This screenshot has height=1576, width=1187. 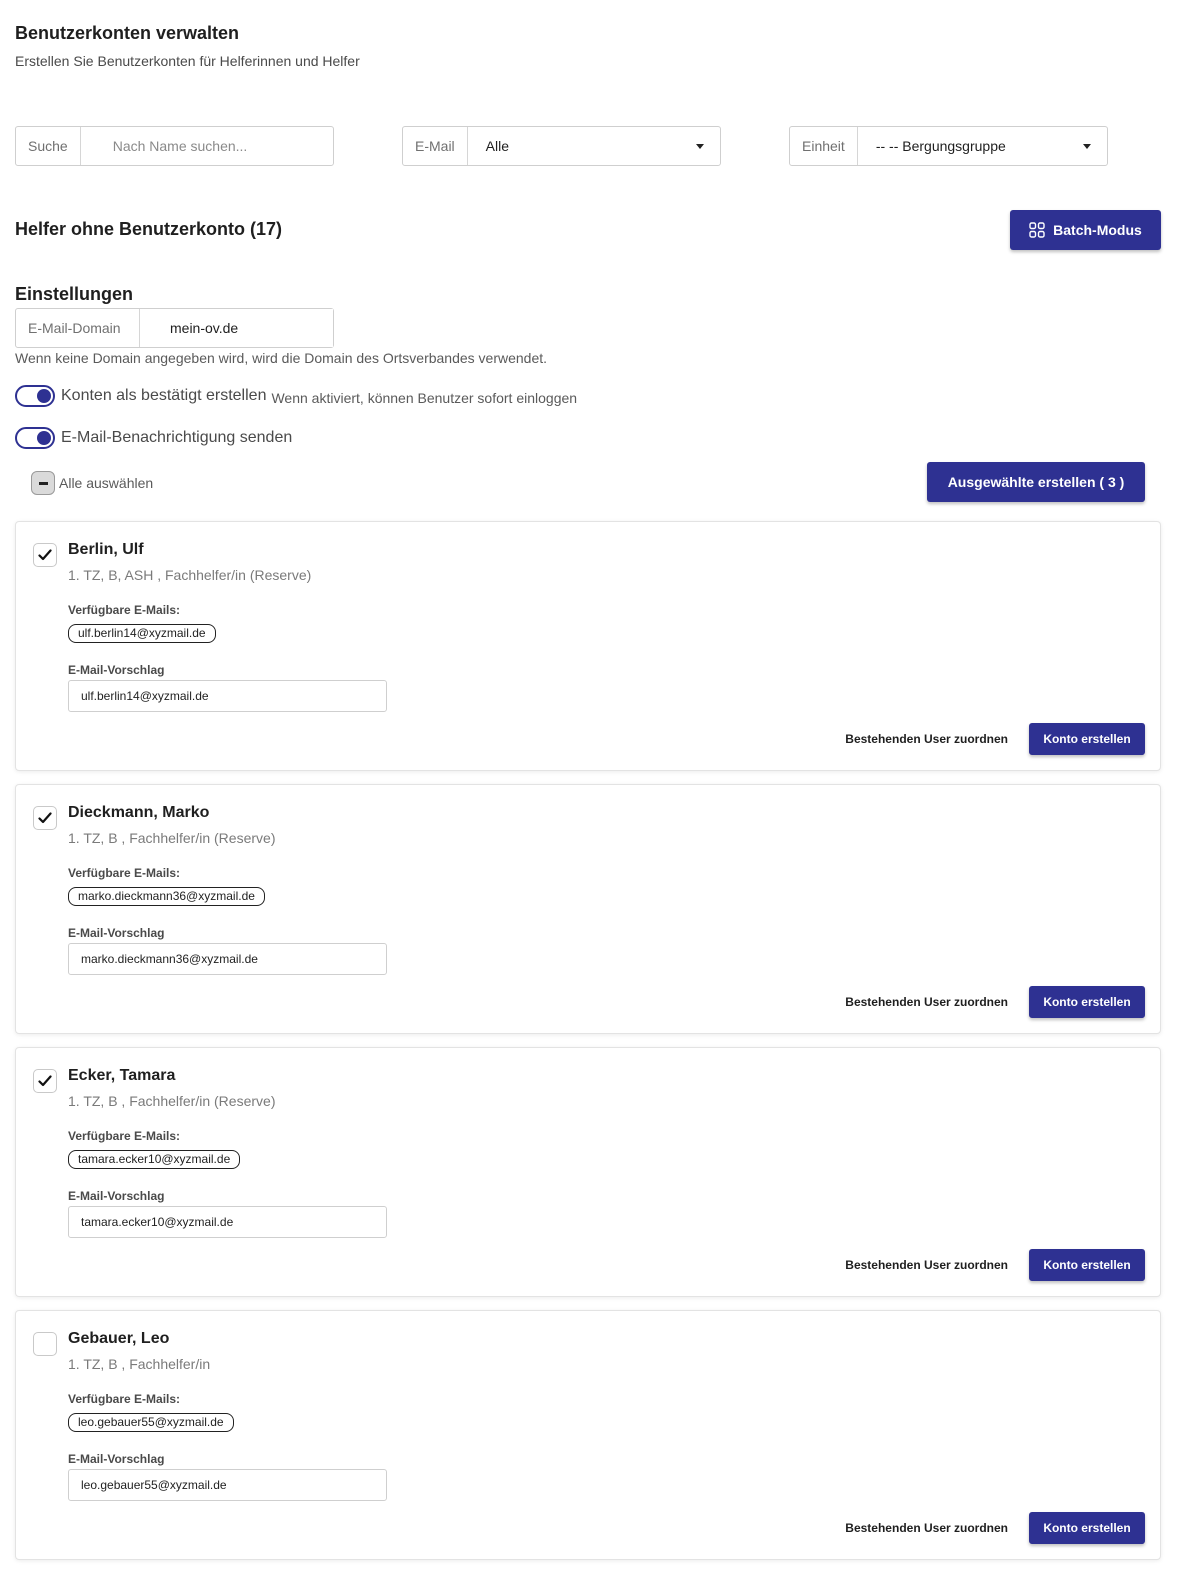 I want to click on helper-name: Dieckmann, Marko, so click(x=139, y=812).